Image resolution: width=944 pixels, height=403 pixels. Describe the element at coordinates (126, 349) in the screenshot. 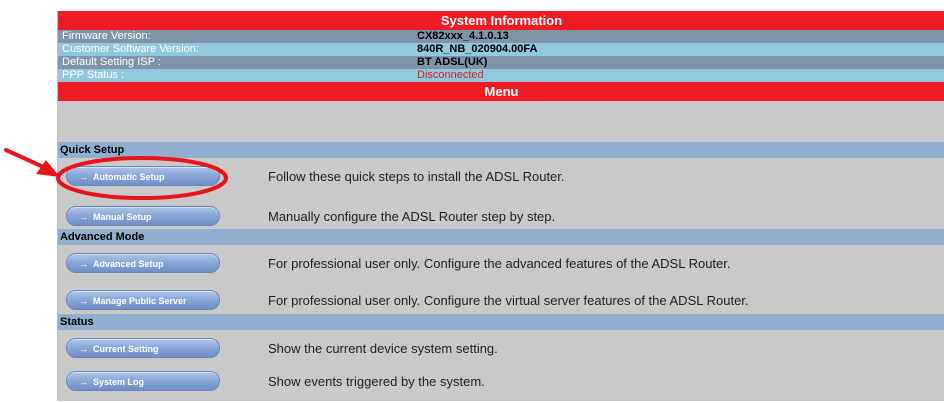

I see `current-setting-button-label: Current Setting` at that location.